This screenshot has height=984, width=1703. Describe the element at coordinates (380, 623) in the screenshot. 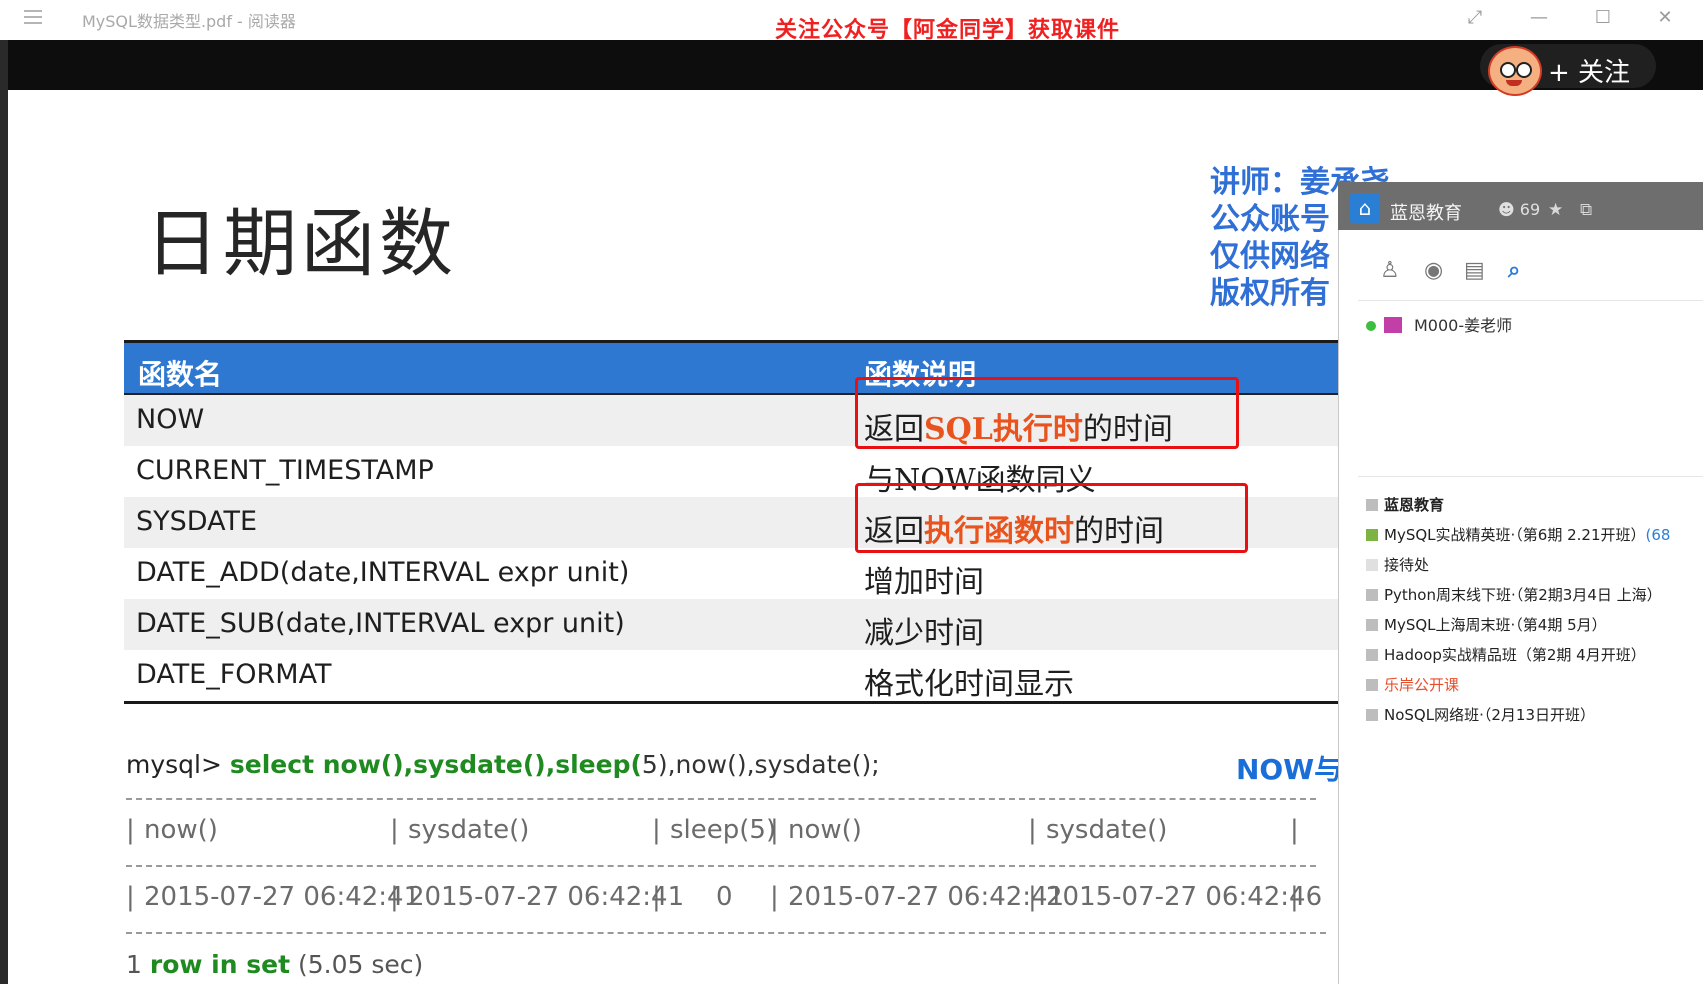

I see `function-name: DATE_SUB(date,INTERVAL expr unit)` at that location.